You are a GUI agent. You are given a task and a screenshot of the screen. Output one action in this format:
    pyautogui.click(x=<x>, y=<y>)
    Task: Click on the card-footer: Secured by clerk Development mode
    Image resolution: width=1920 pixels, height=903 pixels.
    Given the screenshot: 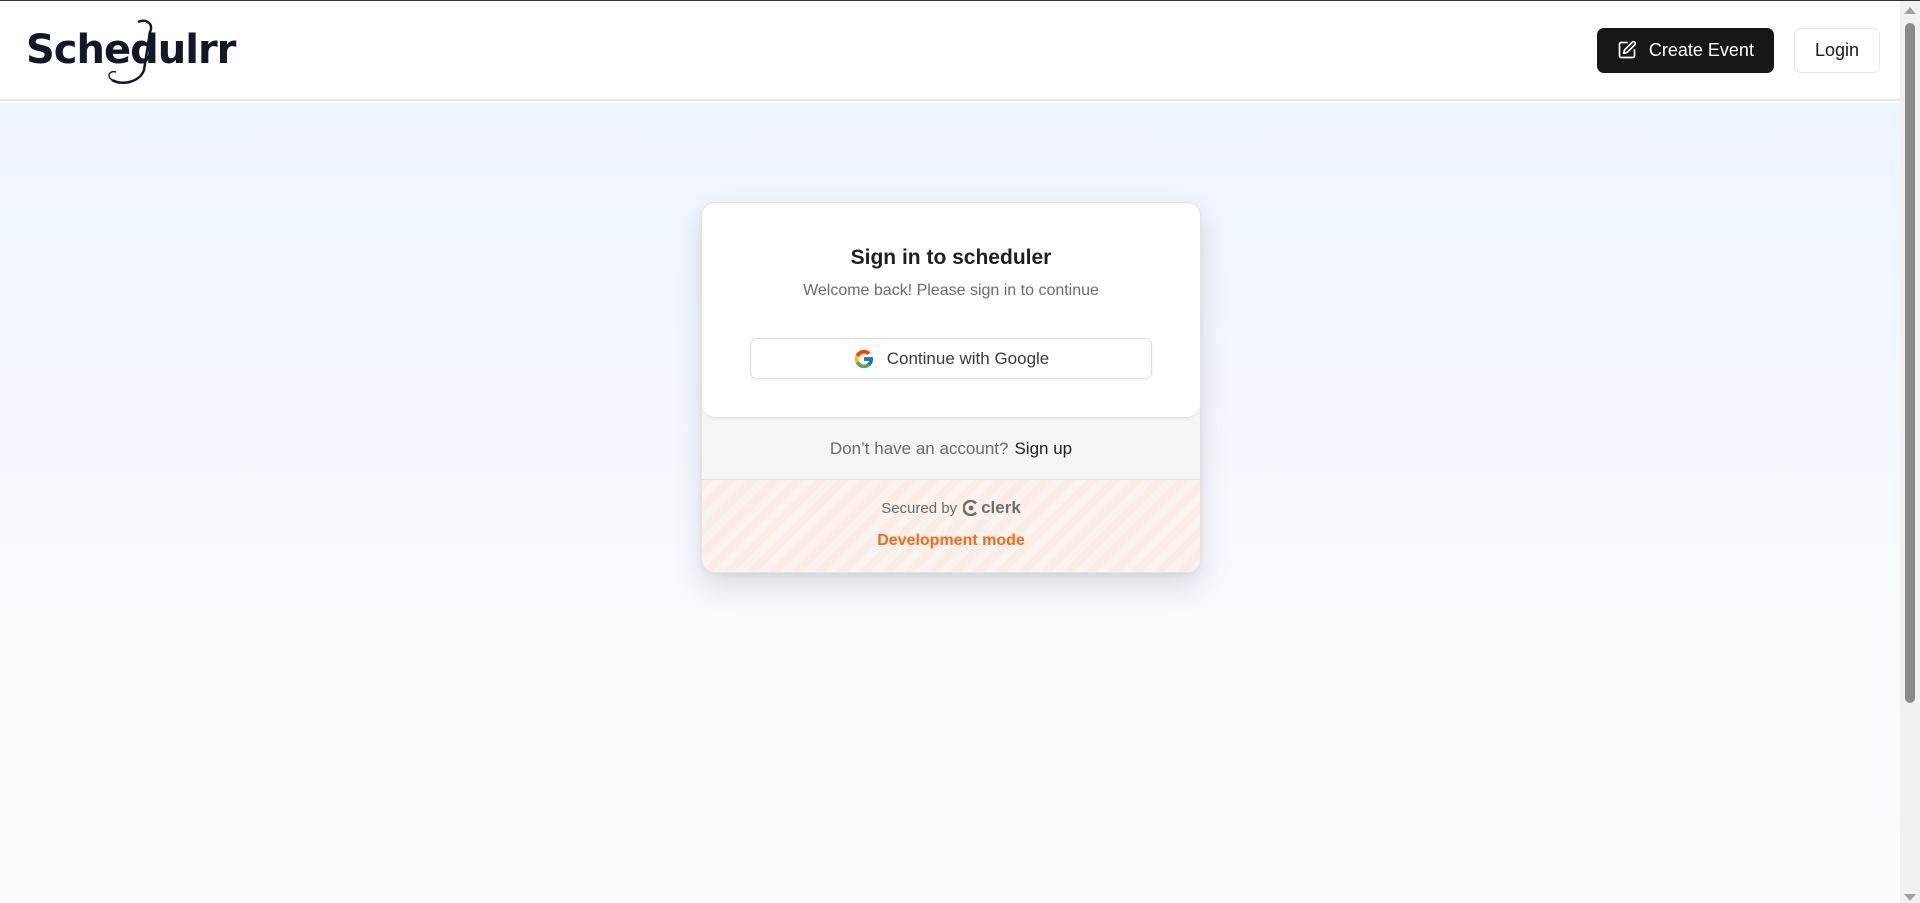 What is the action you would take?
    pyautogui.click(x=951, y=526)
    